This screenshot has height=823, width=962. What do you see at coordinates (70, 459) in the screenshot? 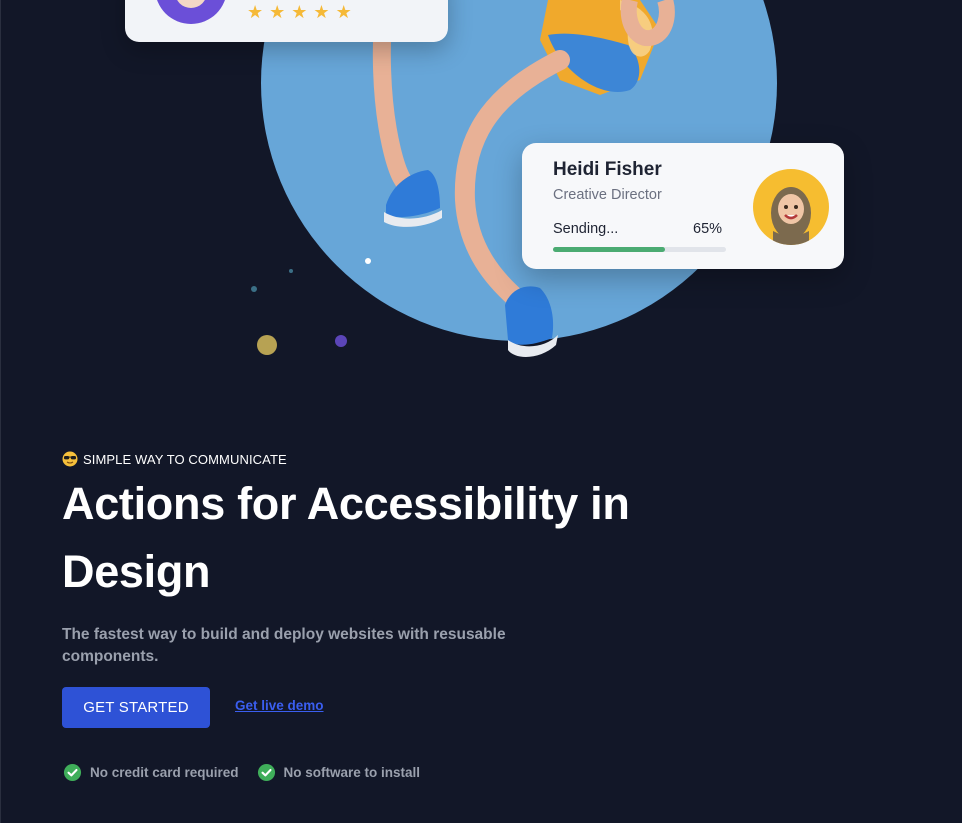
I see `sunglasses-emoji-icon` at bounding box center [70, 459].